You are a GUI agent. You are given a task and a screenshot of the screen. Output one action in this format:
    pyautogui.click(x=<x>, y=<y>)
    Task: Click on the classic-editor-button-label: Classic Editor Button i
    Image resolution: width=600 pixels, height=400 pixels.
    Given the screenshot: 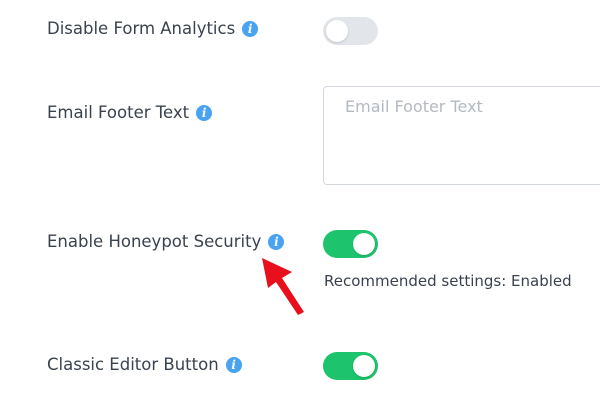 What is the action you would take?
    pyautogui.click(x=144, y=364)
    